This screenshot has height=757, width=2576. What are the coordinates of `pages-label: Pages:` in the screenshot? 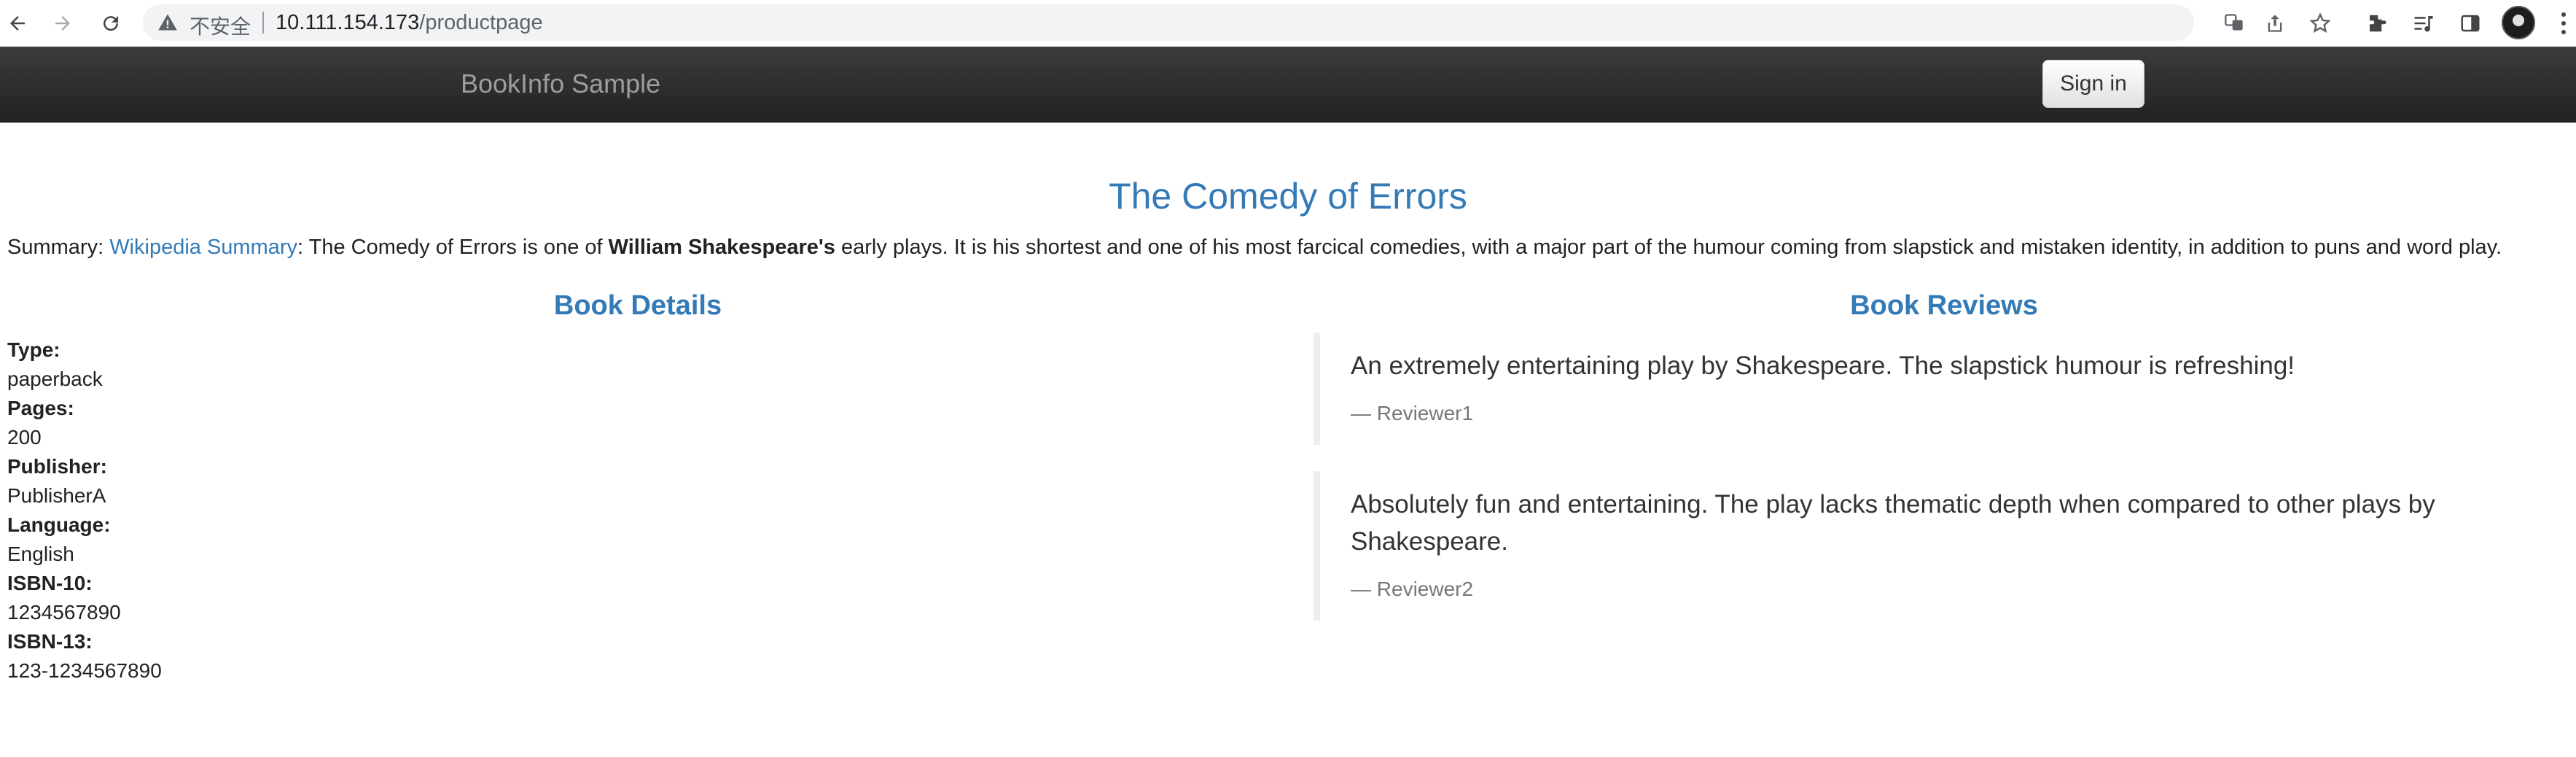 It's located at (40, 408).